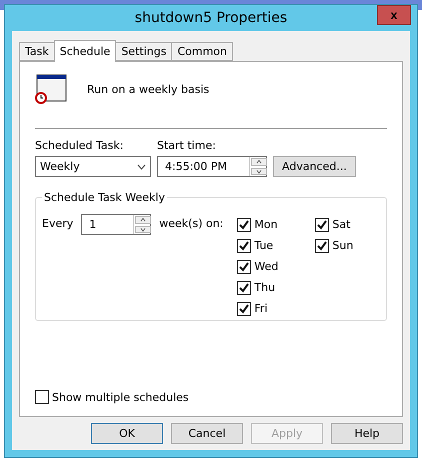 The height and width of the screenshot is (472, 422). I want to click on show-multiple-checkbox: Show multiple schedules, so click(112, 397).